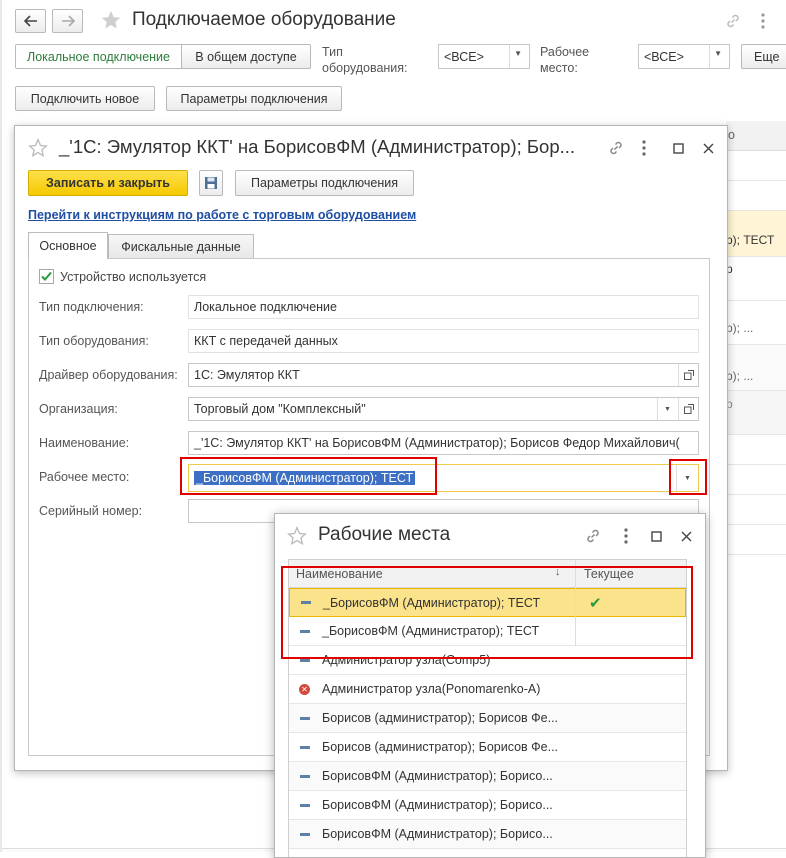 This screenshot has width=786, height=858. What do you see at coordinates (756, 234) in the screenshot?
I see `table-row: р); ТЕСТ` at bounding box center [756, 234].